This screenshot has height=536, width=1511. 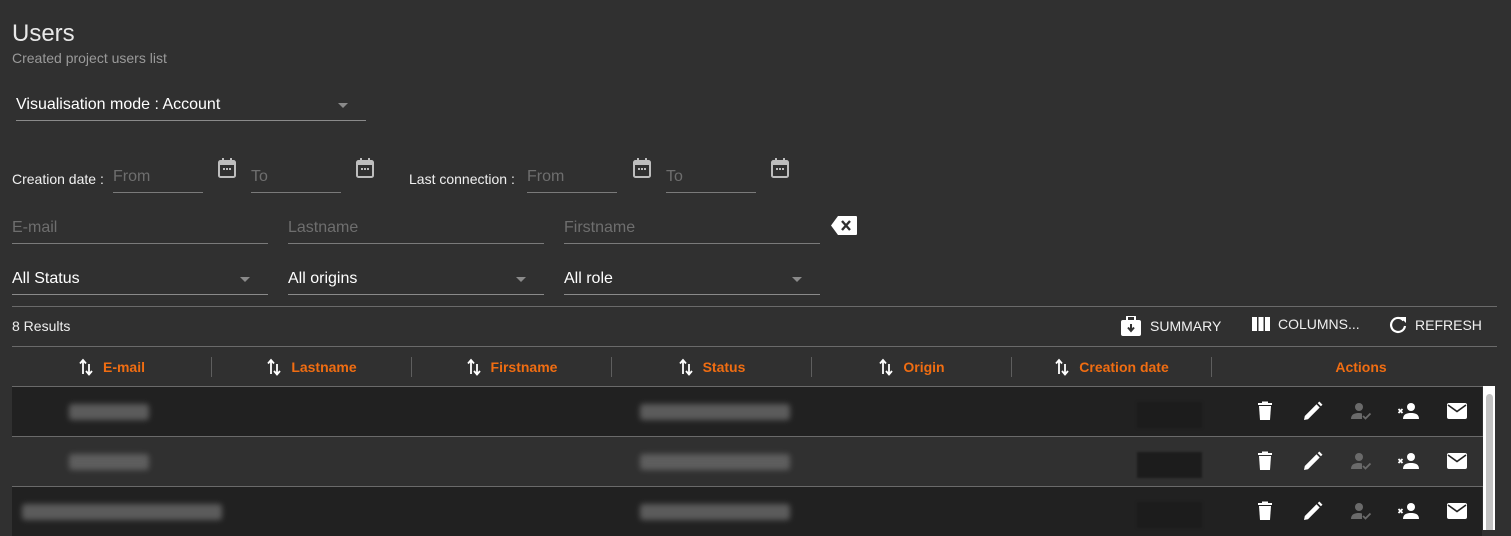 What do you see at coordinates (546, 176) in the screenshot?
I see `last-connection-from-placeholder: From` at bounding box center [546, 176].